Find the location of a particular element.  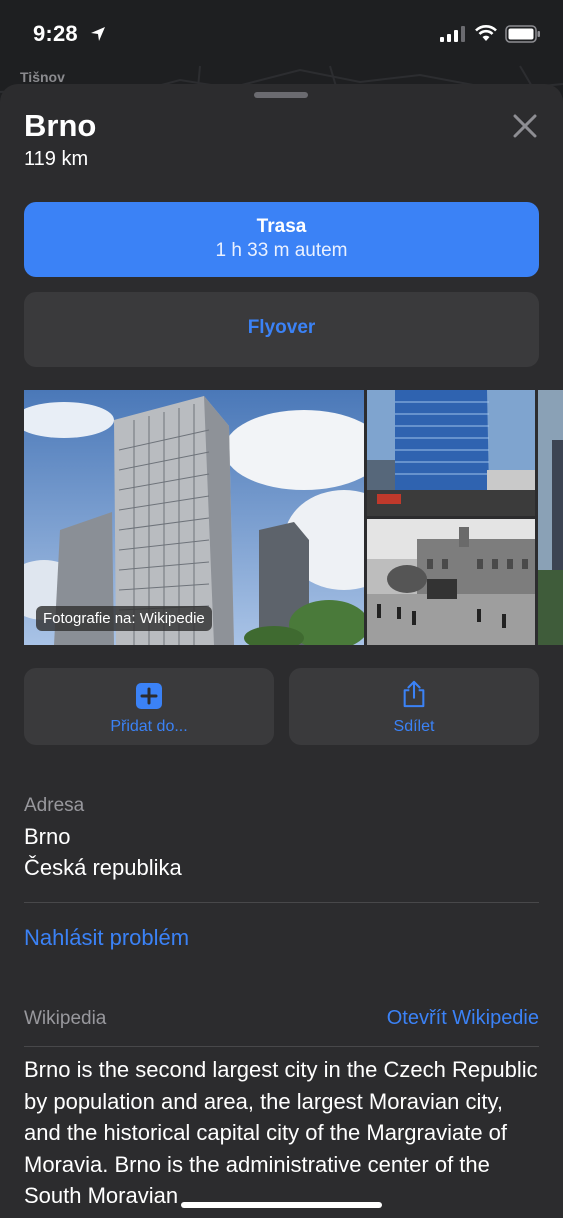

share-icon is located at coordinates (414, 694).